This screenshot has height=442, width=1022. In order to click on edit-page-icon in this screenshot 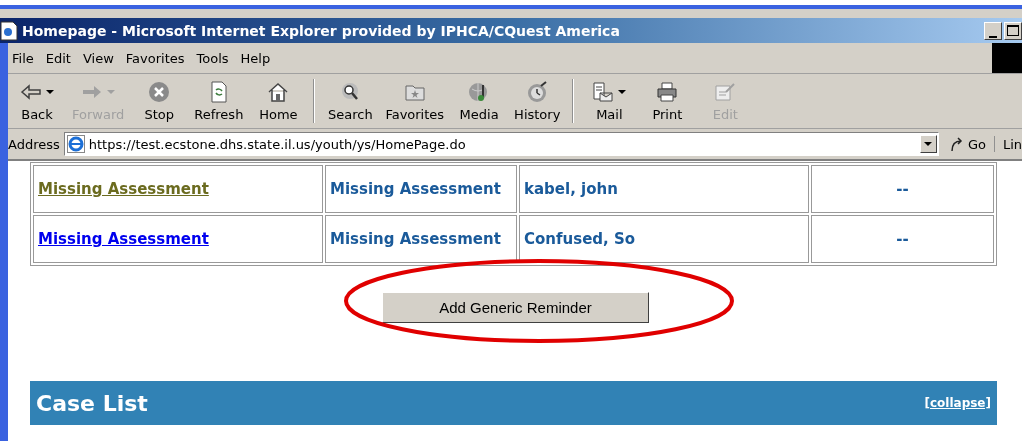, I will do `click(725, 92)`.